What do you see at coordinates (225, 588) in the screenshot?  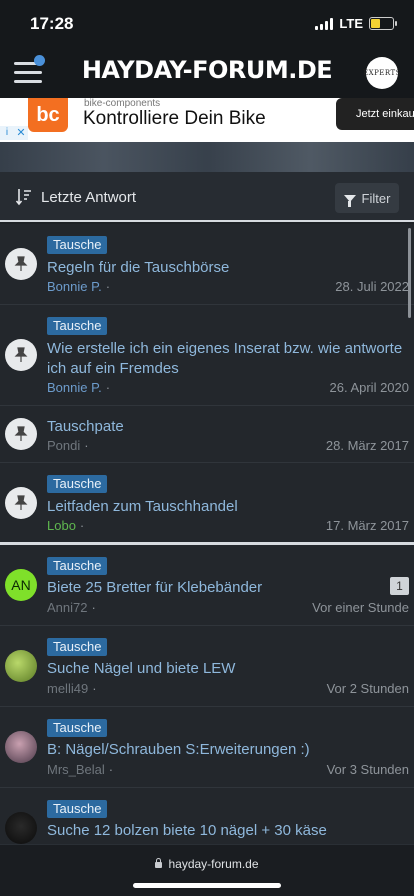 I see `thread-title: Biete 25 Bretter für Klebebänder` at bounding box center [225, 588].